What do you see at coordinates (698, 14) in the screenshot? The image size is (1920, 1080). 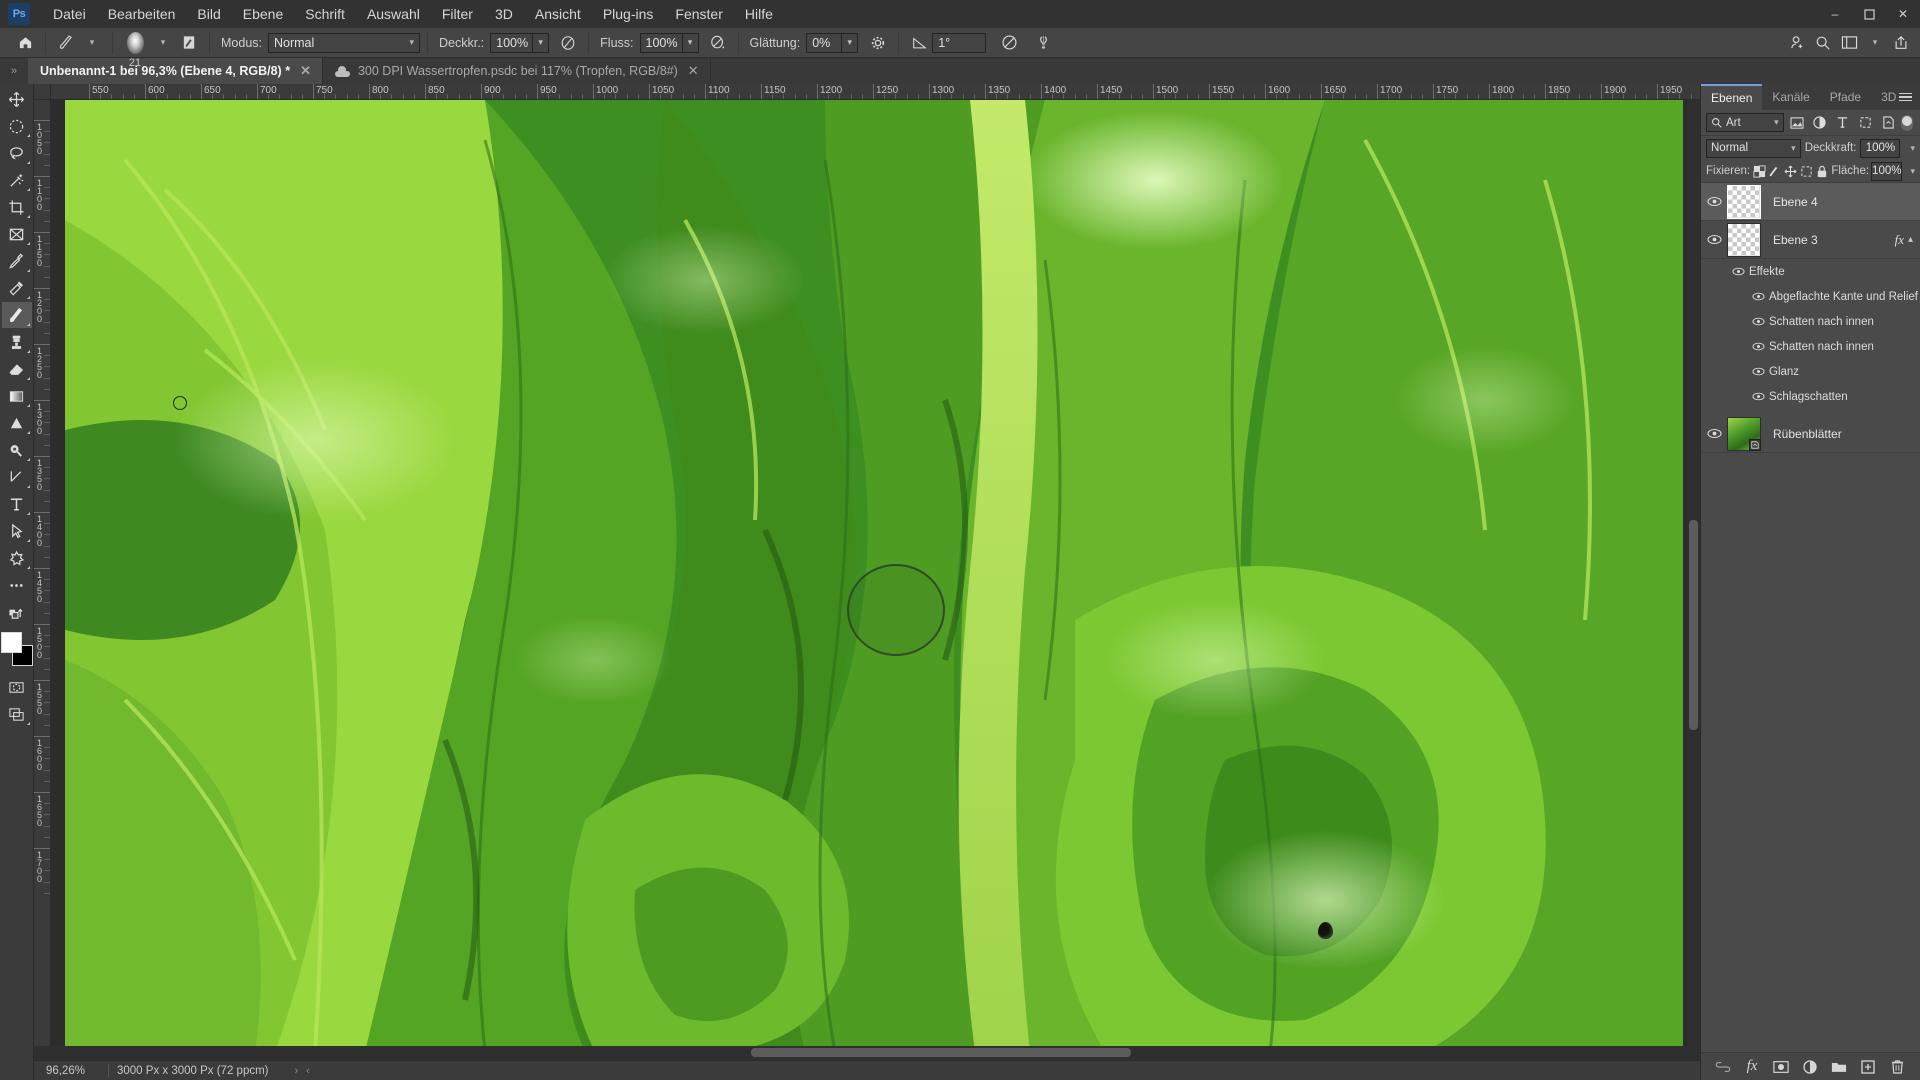 I see `menu-fenster: Fenster` at bounding box center [698, 14].